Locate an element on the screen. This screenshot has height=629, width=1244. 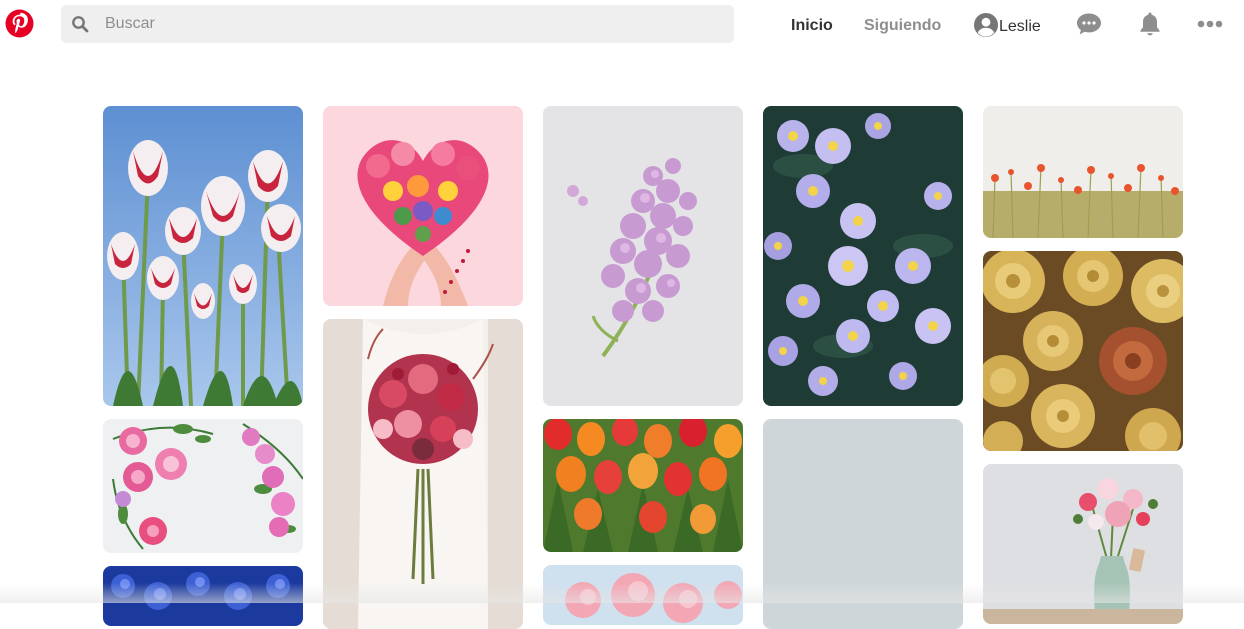
pin-blue-hydrangeas is located at coordinates (203, 596).